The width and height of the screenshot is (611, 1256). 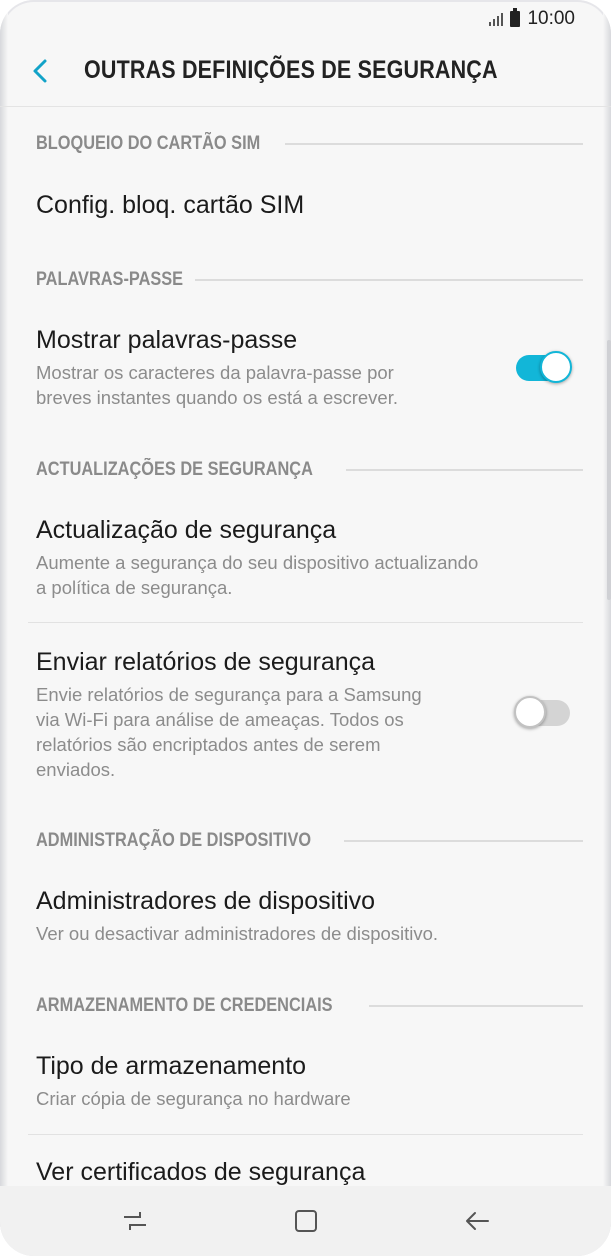 What do you see at coordinates (41, 71) in the screenshot?
I see `back-arrow-icon` at bounding box center [41, 71].